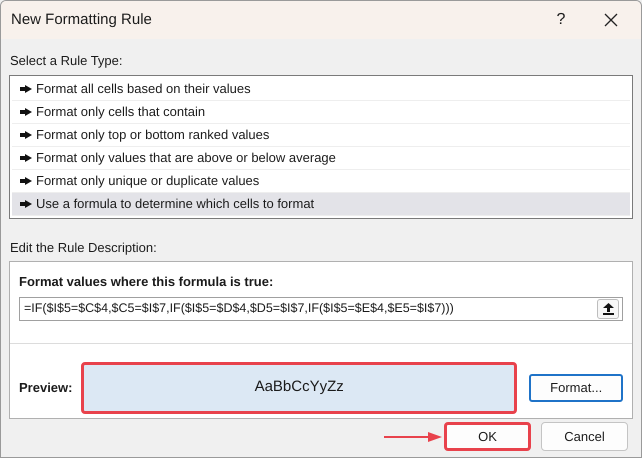  What do you see at coordinates (321, 158) in the screenshot?
I see `rule-type-item: Format only values that are above or below average` at bounding box center [321, 158].